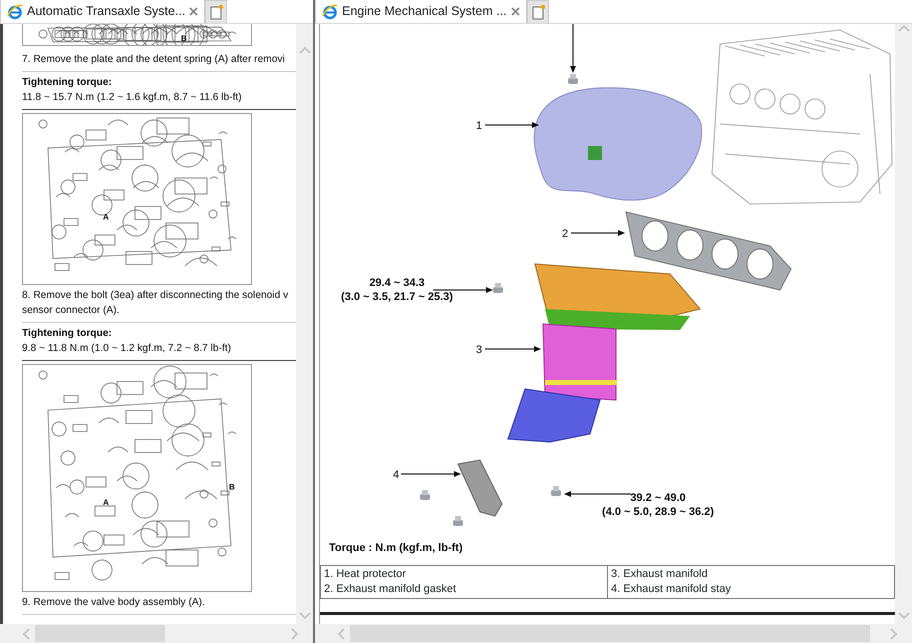 This screenshot has height=643, width=912. What do you see at coordinates (479, 350) in the screenshot?
I see `callout-number: 3` at bounding box center [479, 350].